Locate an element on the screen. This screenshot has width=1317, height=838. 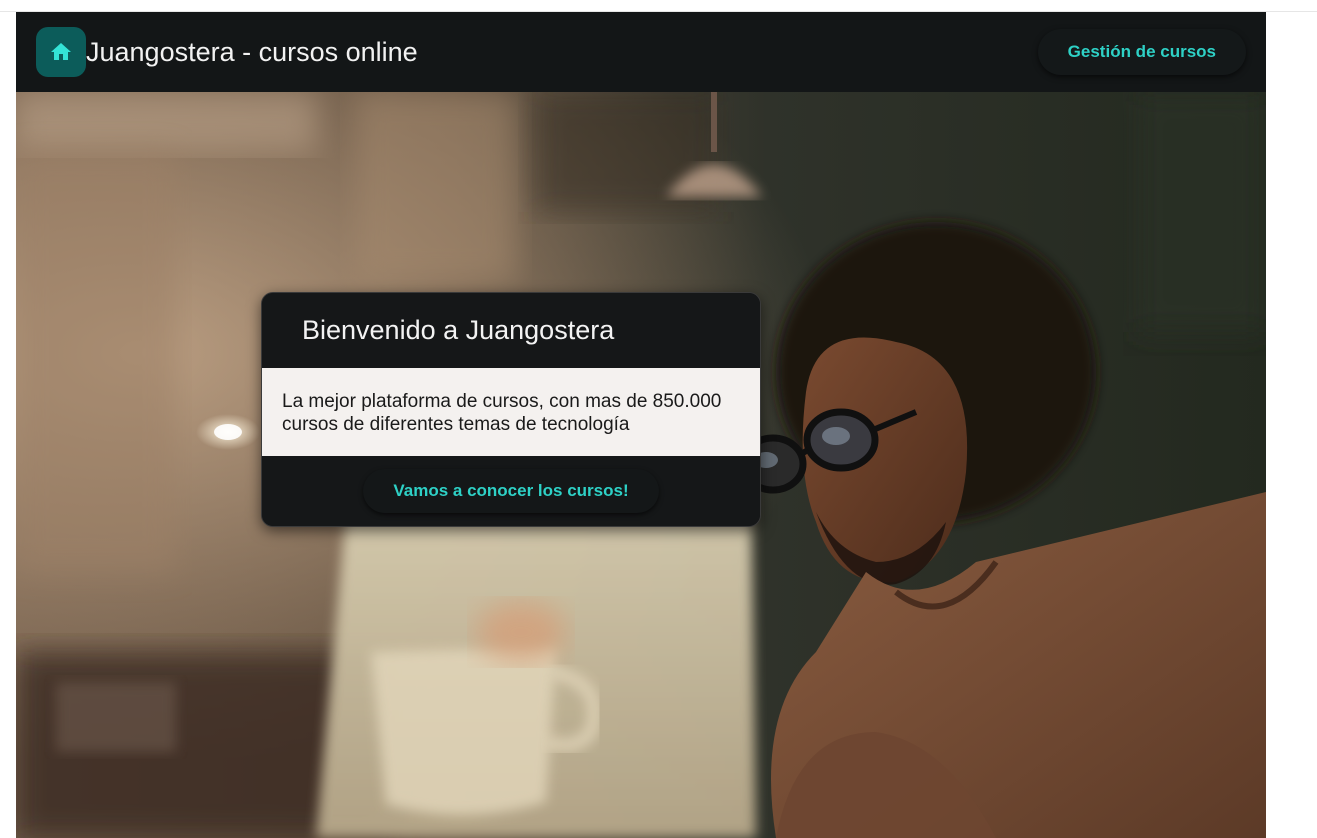
explore-courses-button: Vamos a conocer los cursos! is located at coordinates (511, 491).